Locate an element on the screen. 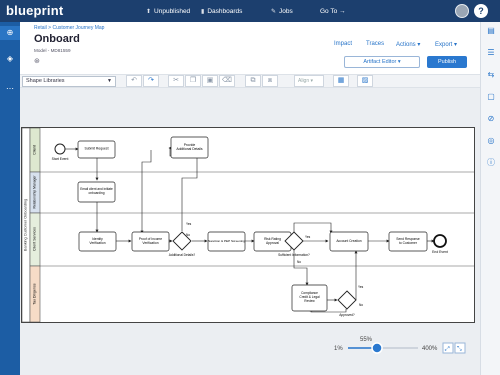 The width and height of the screenshot is (500, 375). shape-libraries-select: Shape Libraries ▼ is located at coordinates (69, 81).